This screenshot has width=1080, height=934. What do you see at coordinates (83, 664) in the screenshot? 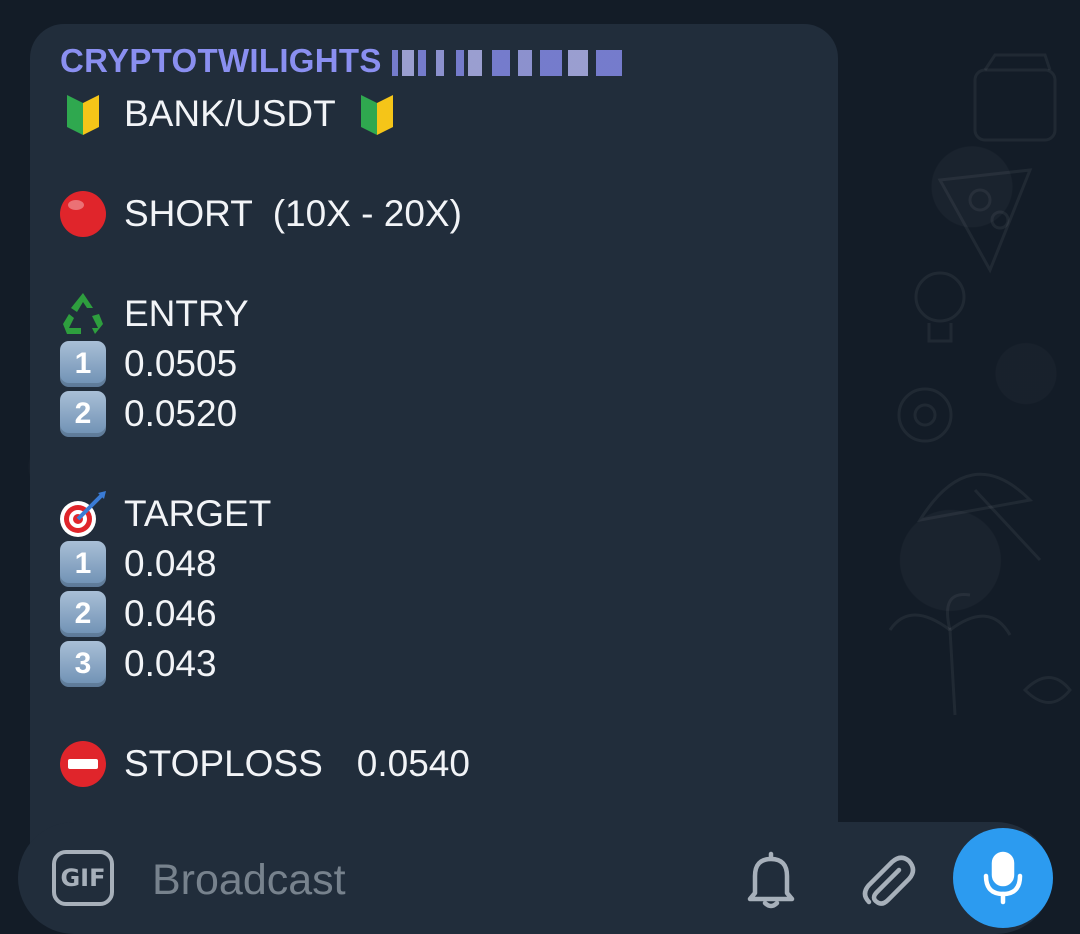
I see `keycap-3-icon: 3` at bounding box center [83, 664].